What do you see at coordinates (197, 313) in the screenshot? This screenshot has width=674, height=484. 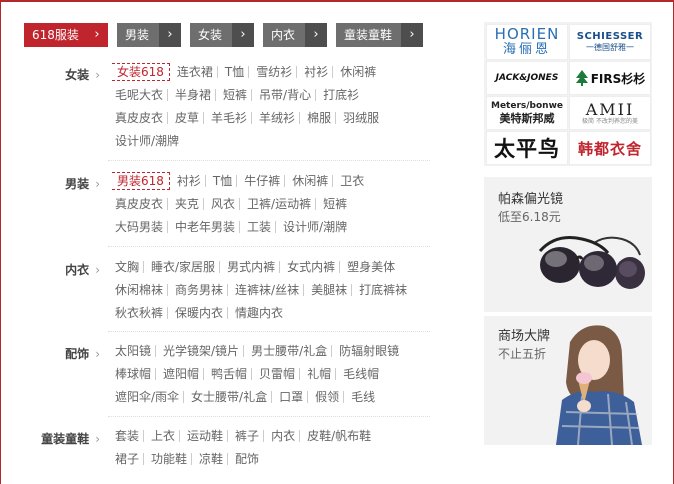 I see `link-item: 保暖内衣` at bounding box center [197, 313].